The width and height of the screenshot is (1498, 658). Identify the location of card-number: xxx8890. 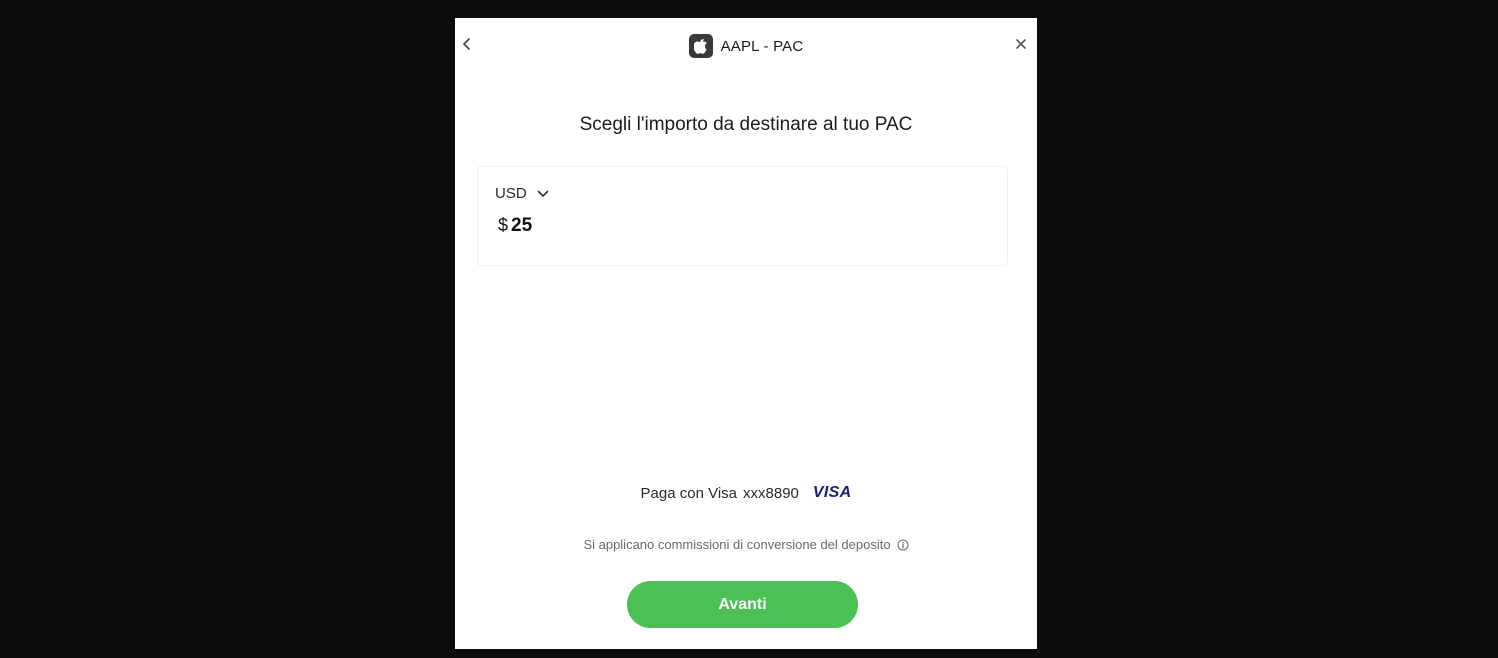
(771, 493).